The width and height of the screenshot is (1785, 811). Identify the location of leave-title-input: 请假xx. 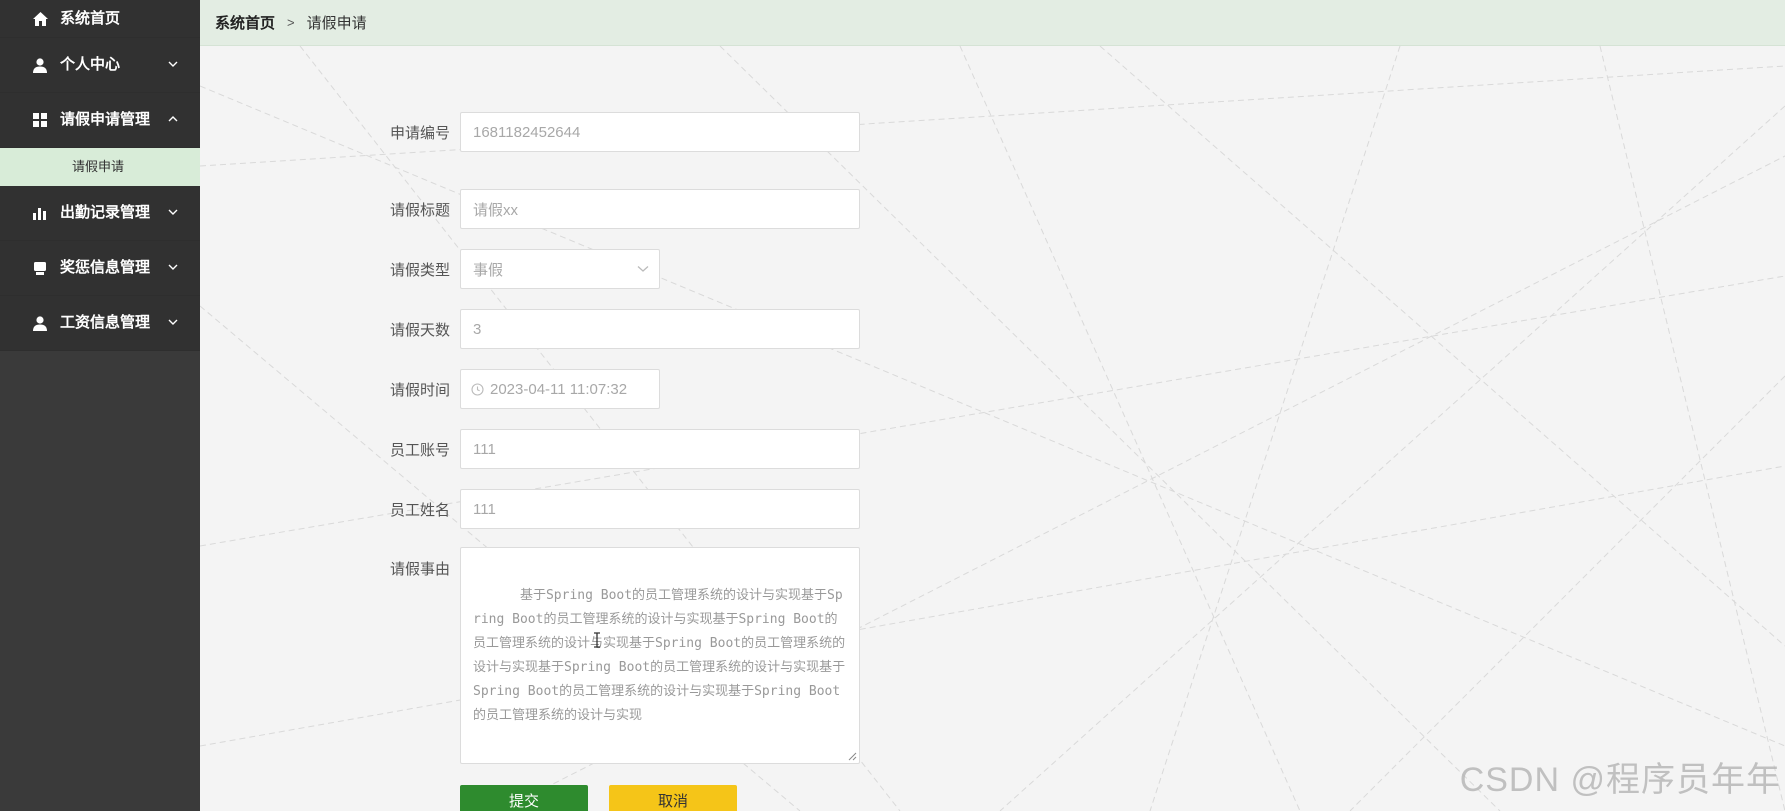
(660, 209).